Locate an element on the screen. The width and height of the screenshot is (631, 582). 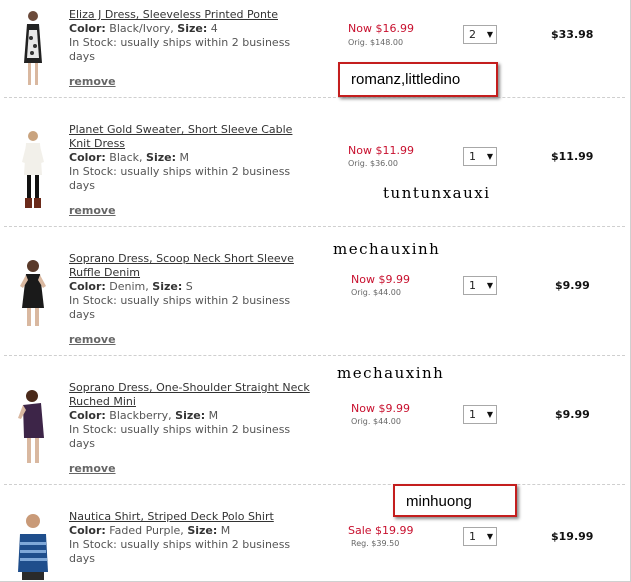
color-value: Denim, is located at coordinates (129, 286).